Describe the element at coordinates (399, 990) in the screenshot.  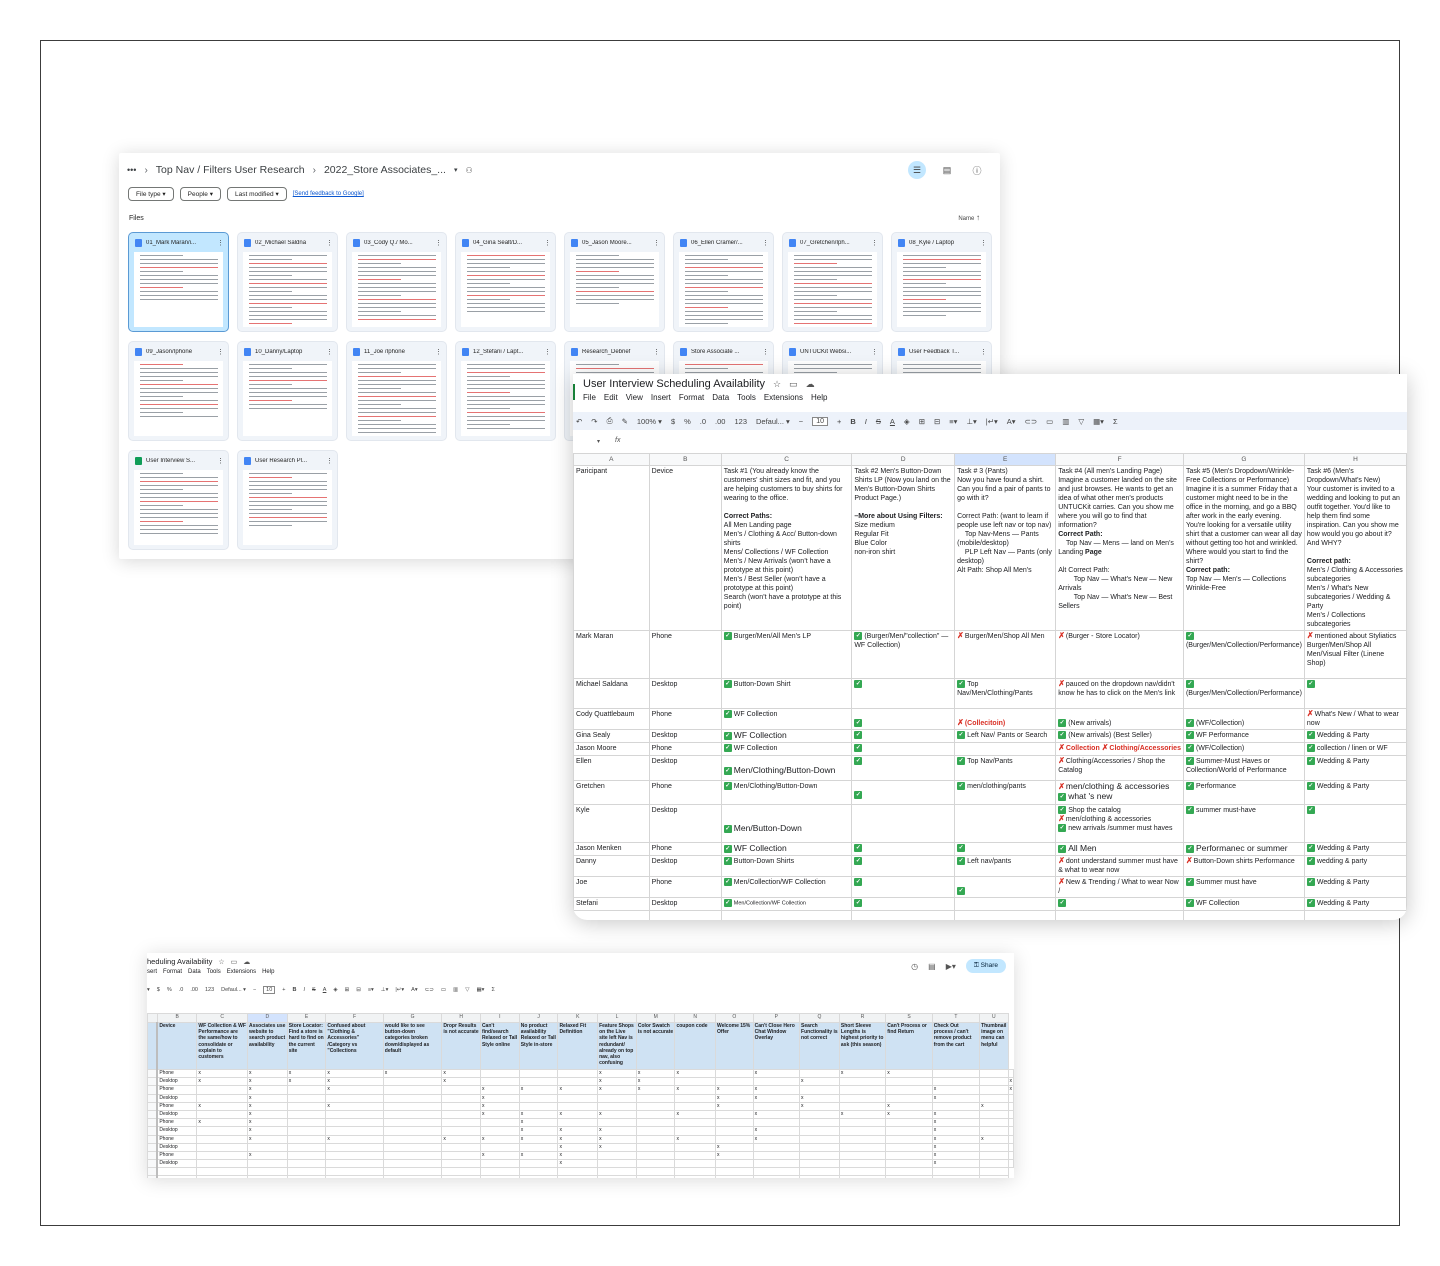
I see `wrap-icon: |↵▾` at that location.